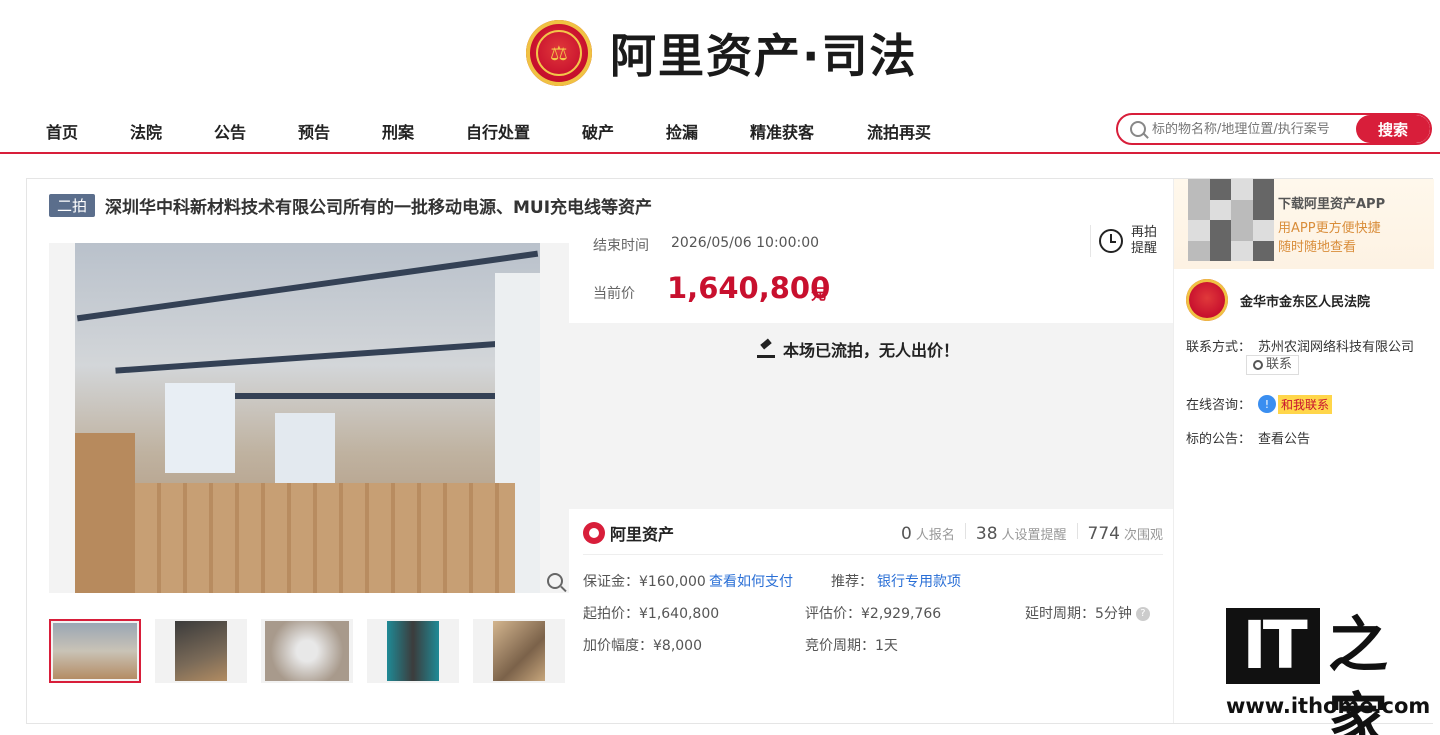  What do you see at coordinates (598, 131) in the screenshot?
I see `nav-item-bankruptcy: 破产` at bounding box center [598, 131].